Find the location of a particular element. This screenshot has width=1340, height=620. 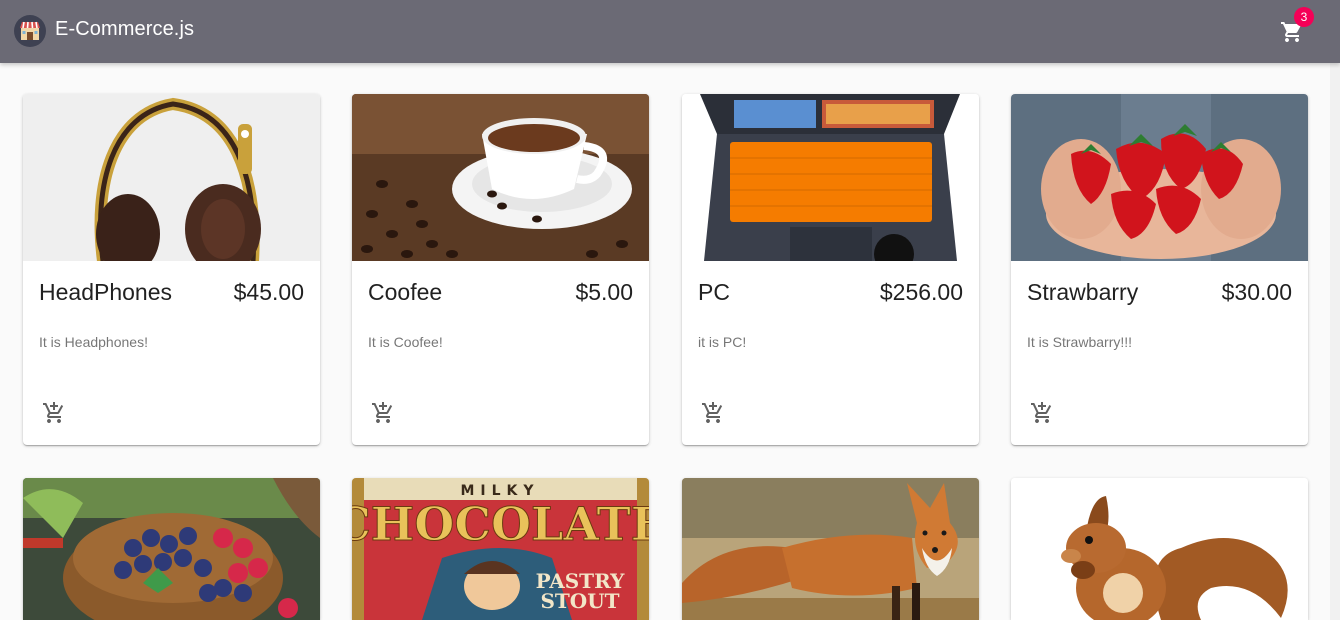

product-price: $5.00 is located at coordinates (604, 292).